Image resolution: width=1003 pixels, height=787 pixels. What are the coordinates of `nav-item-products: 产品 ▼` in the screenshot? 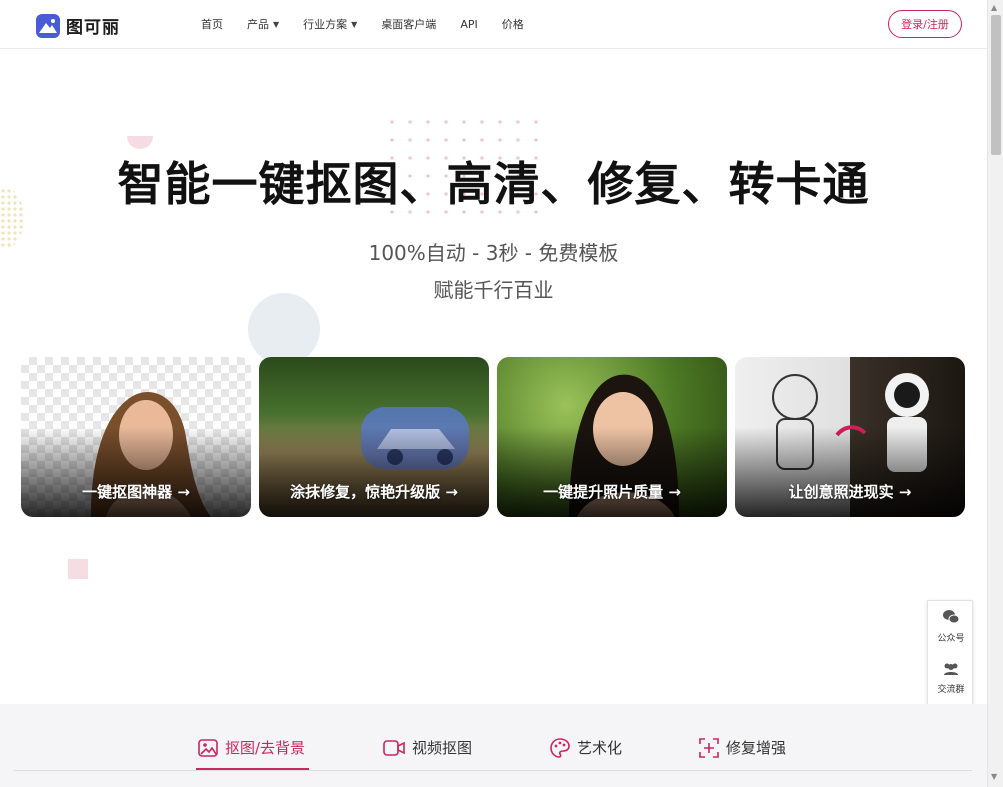 It's located at (263, 24).